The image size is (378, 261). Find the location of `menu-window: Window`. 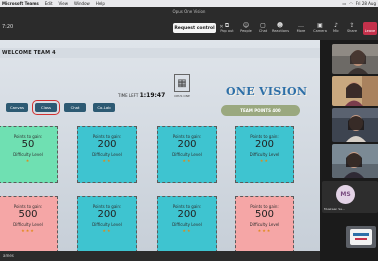

menu-window: Window is located at coordinates (82, 3).